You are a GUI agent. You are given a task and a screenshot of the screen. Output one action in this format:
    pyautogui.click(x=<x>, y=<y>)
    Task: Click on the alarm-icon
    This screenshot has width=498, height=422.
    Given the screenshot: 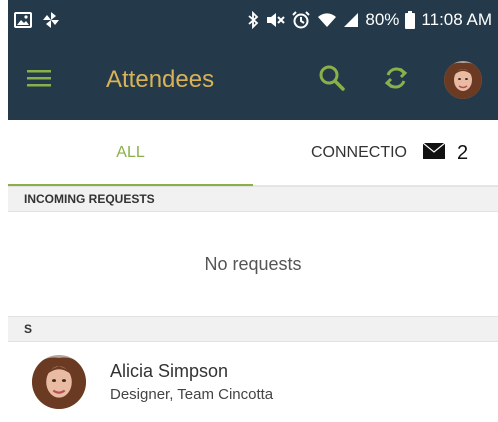 What is the action you would take?
    pyautogui.click(x=301, y=20)
    